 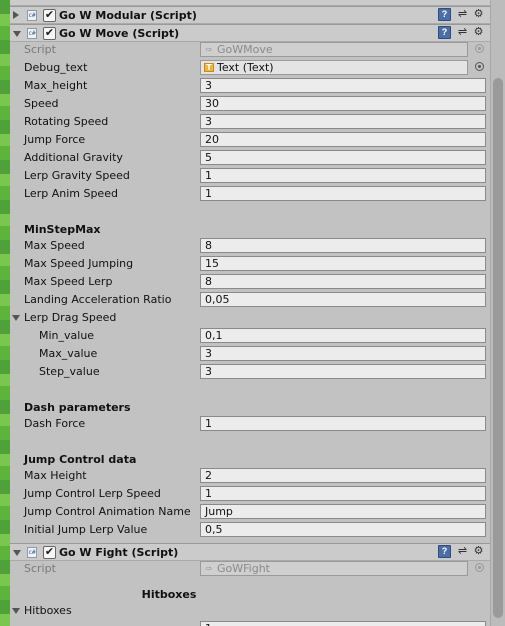 I want to click on max-height-input: 3, so click(x=343, y=85).